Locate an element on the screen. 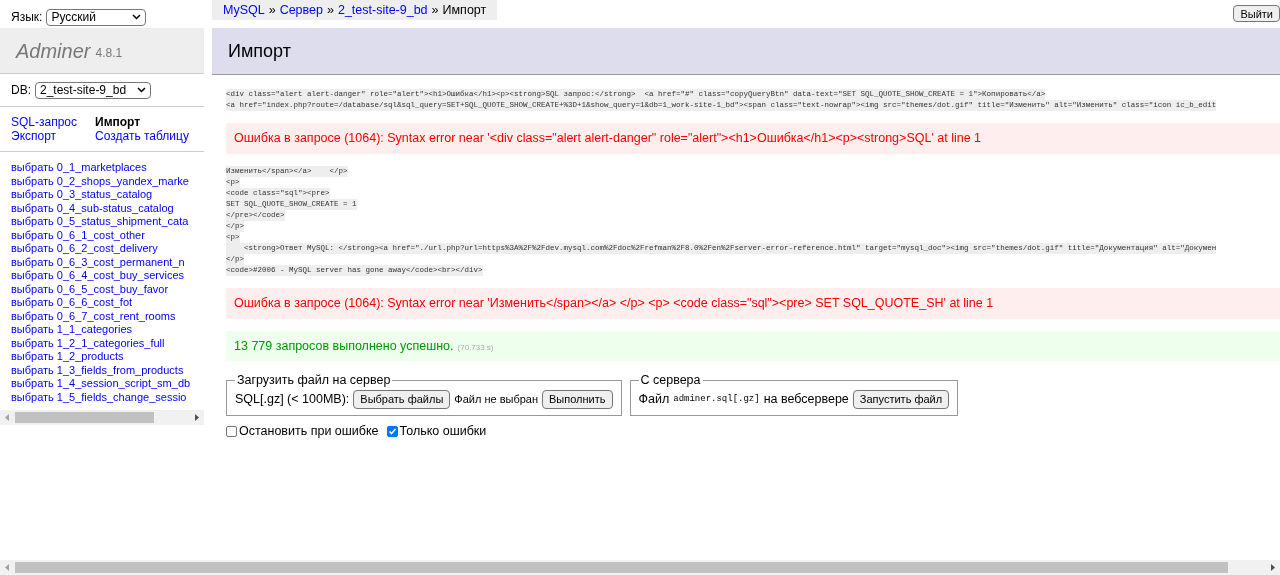  table-link: 0_6_1_cost_other is located at coordinates (100, 235).